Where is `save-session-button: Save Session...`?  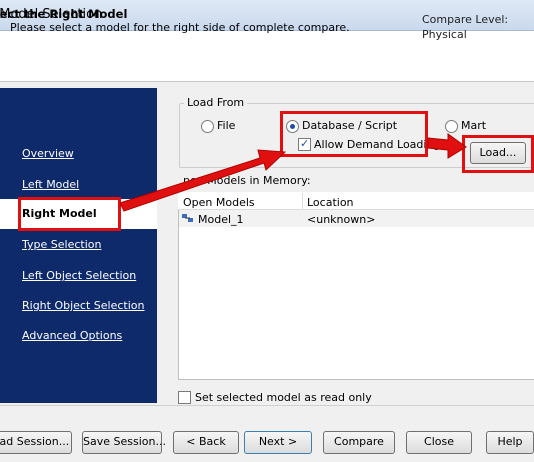
save-session-button: Save Session... is located at coordinates (124, 442).